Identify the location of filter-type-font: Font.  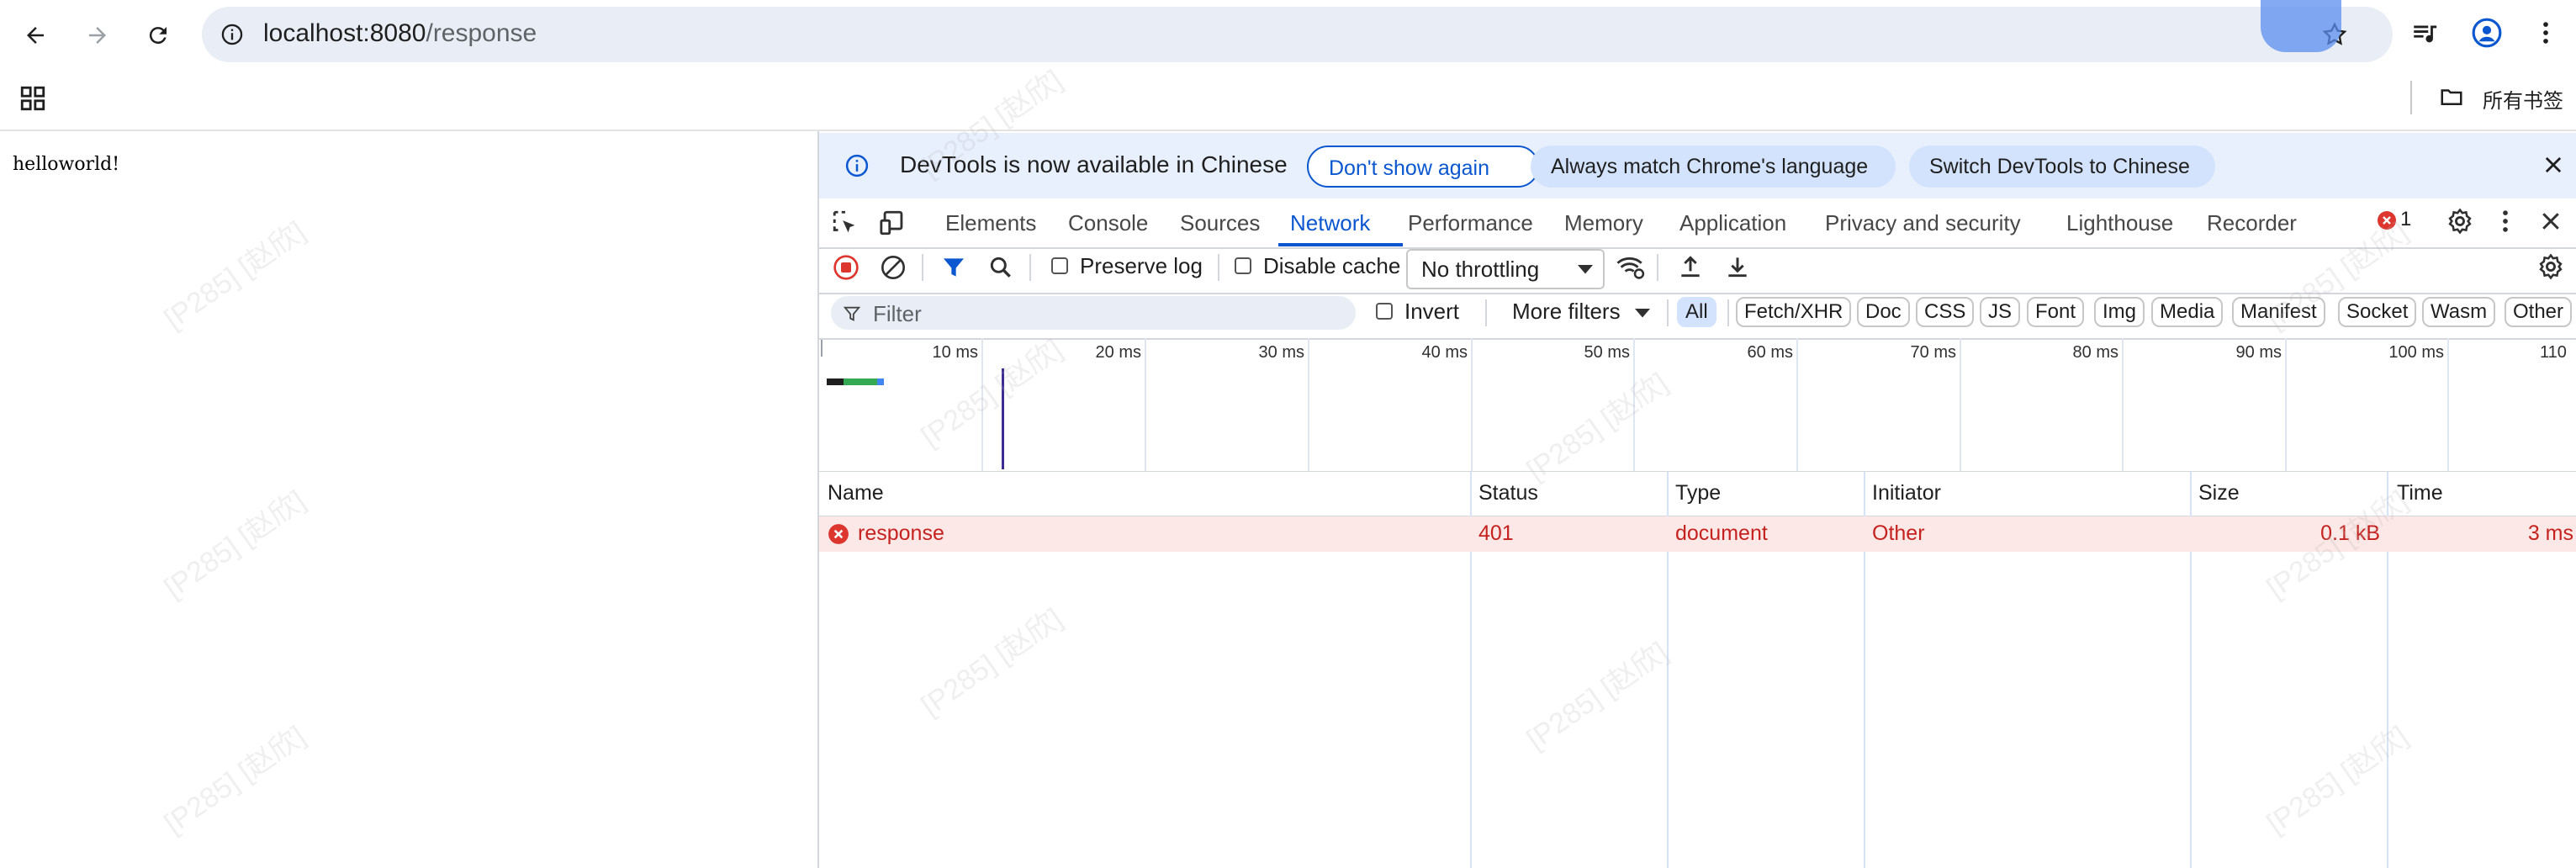
(2056, 312).